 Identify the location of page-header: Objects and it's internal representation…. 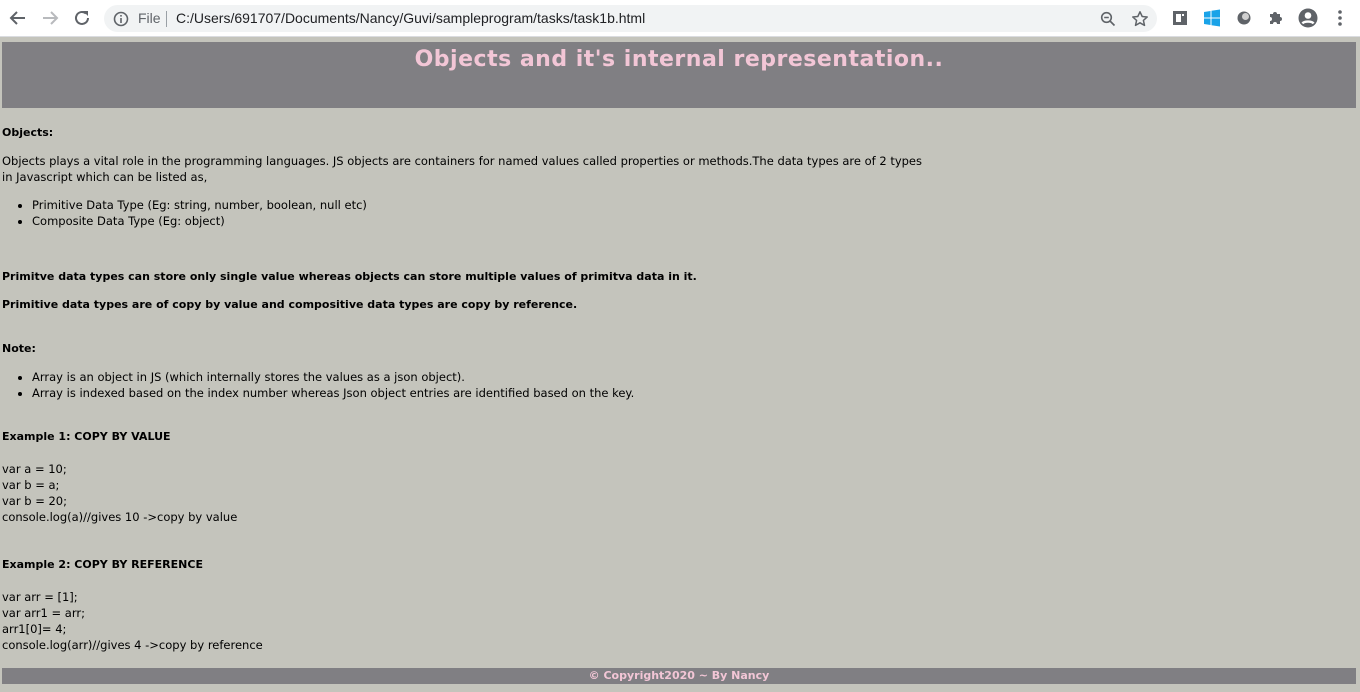
(679, 75).